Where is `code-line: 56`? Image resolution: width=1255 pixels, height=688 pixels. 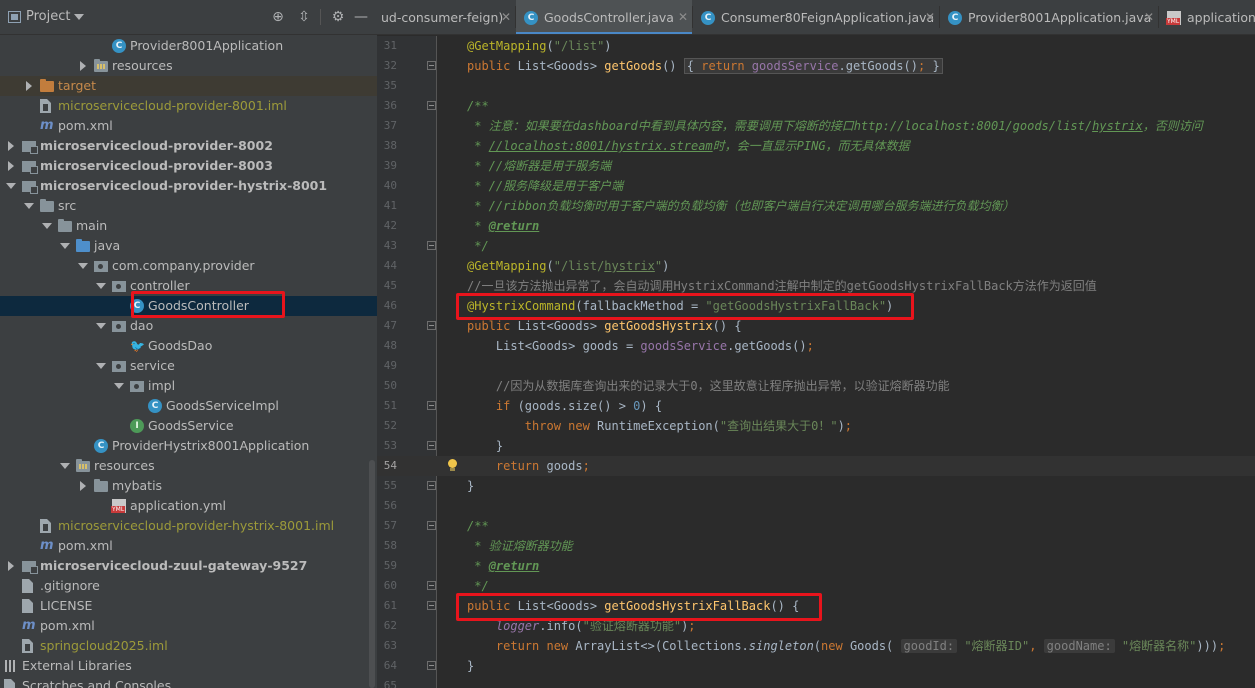
code-line: 56 is located at coordinates (816, 506).